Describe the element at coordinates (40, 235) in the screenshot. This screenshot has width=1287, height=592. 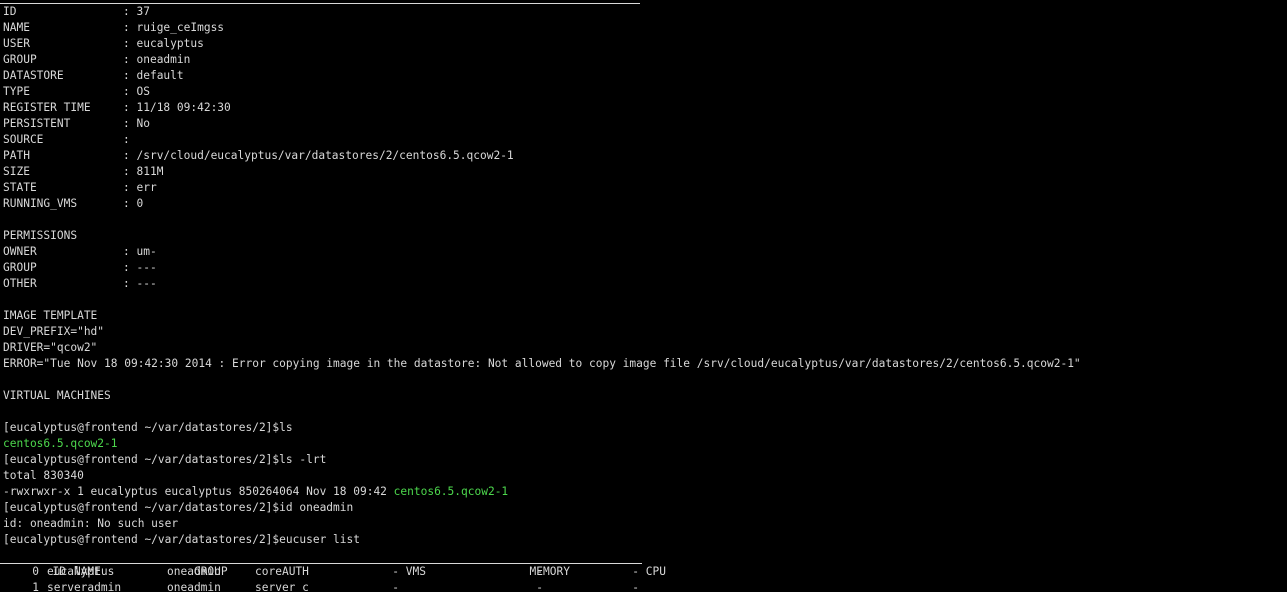
I see `permissions-title: PERMISSIONS` at that location.